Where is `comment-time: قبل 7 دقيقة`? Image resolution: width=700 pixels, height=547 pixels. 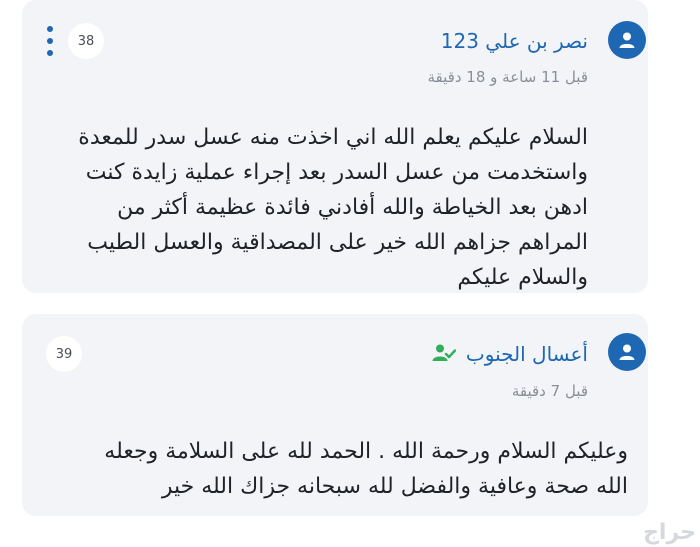 comment-time: قبل 7 دقيقة is located at coordinates (549, 391).